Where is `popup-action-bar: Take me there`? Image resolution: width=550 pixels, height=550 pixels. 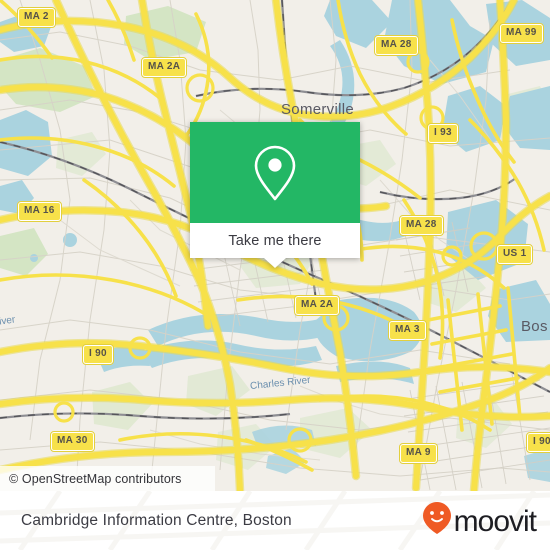
popup-action-bar: Take me there is located at coordinates (275, 245).